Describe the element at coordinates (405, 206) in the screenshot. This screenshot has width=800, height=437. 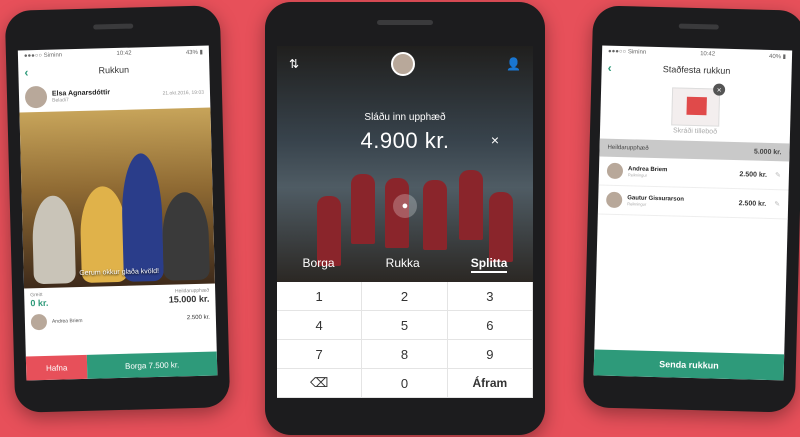
I see `camera-icon: ●` at that location.